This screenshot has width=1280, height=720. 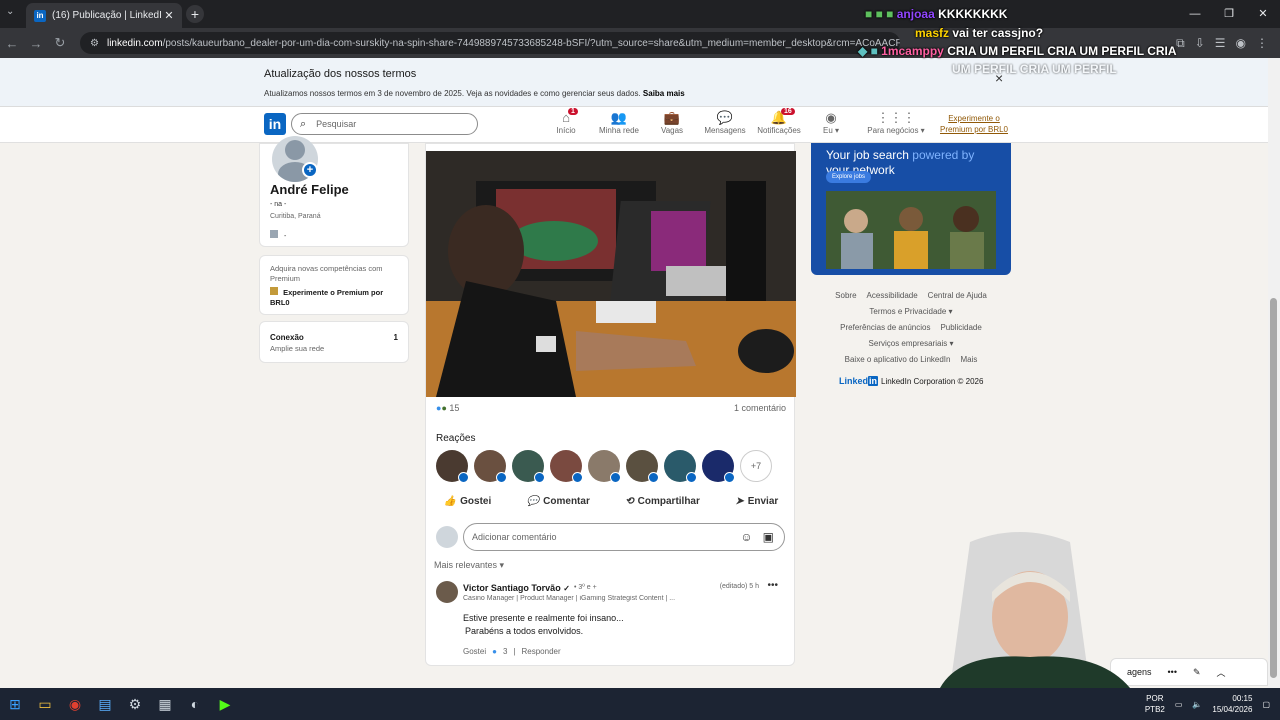 I want to click on connections-count: 1, so click(x=395, y=337).